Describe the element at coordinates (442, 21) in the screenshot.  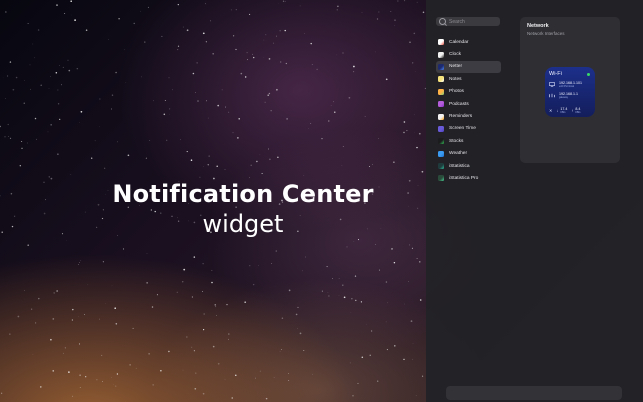
I see `search-icon` at that location.